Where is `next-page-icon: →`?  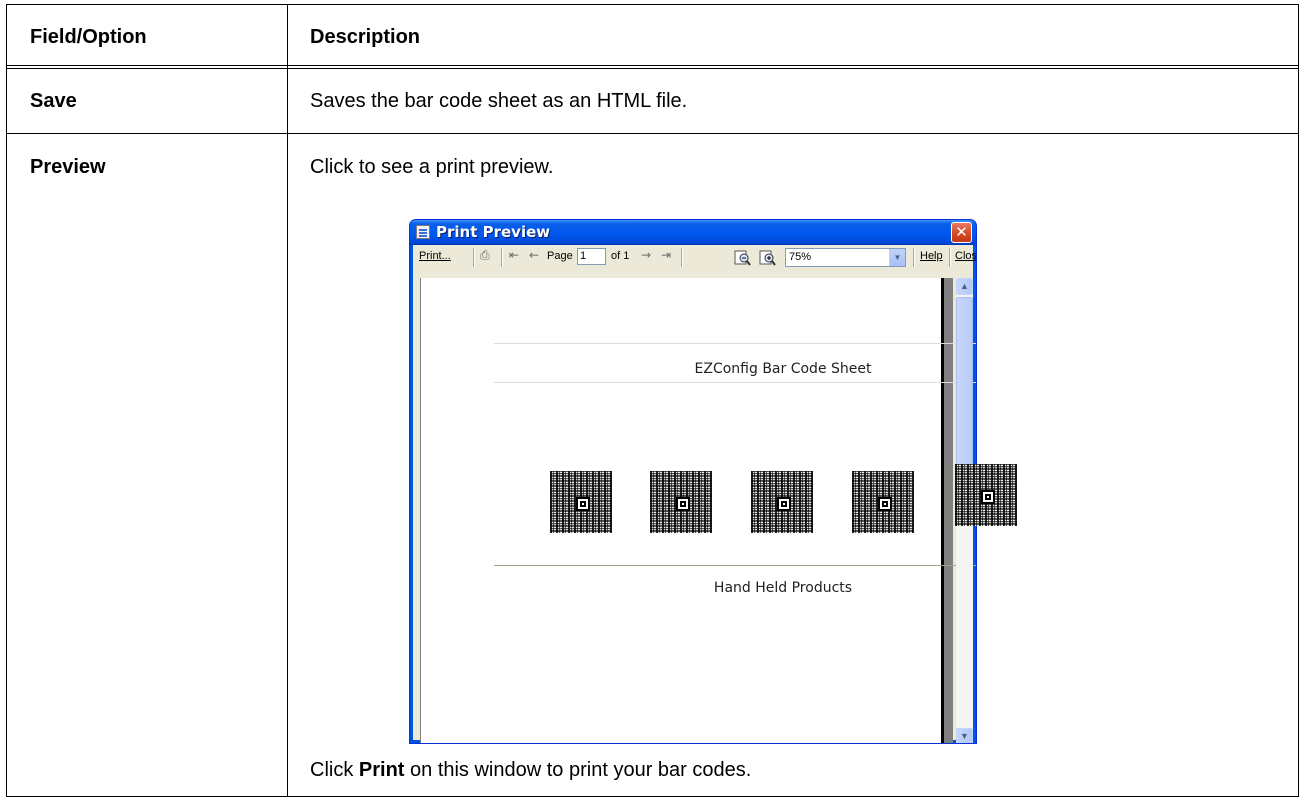 next-page-icon: → is located at coordinates (646, 255).